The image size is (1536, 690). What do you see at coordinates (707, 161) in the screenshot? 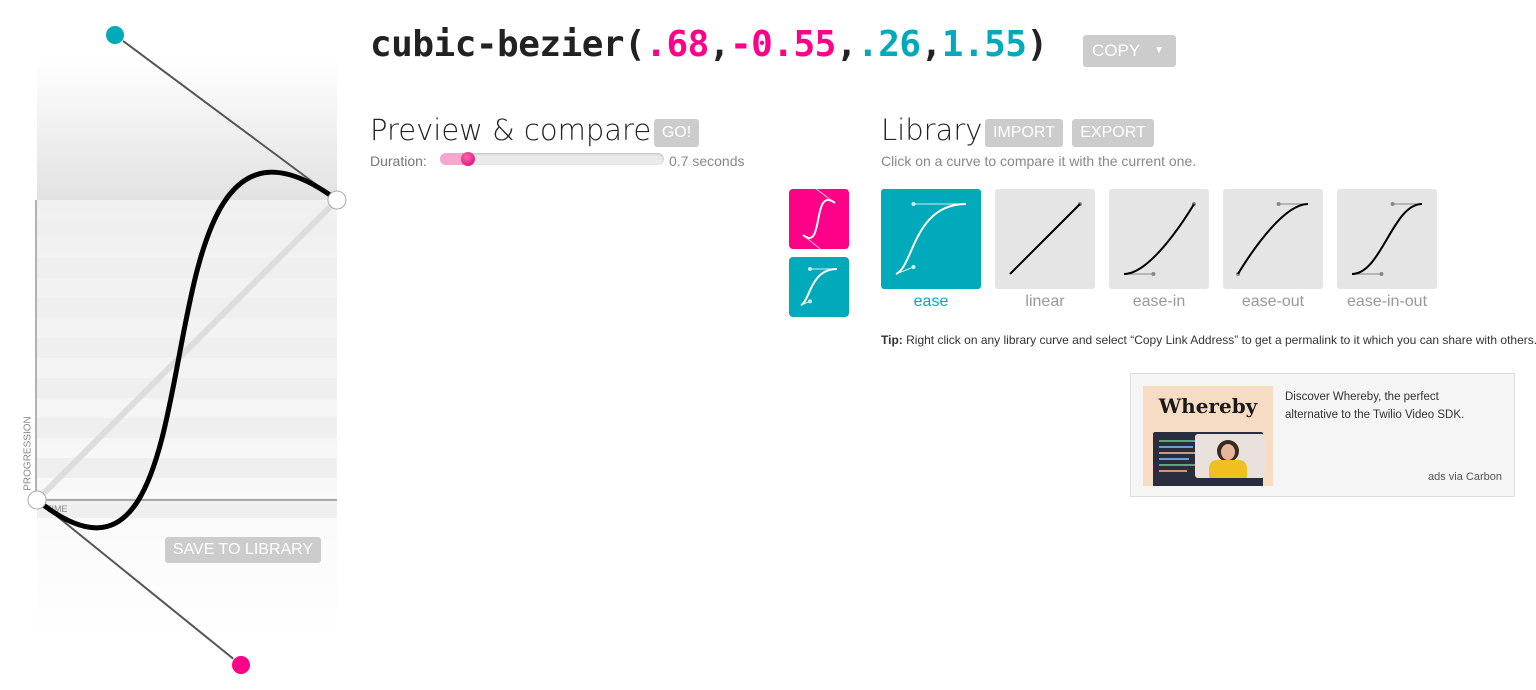
I see `duration-value: 0.7 seconds` at bounding box center [707, 161].